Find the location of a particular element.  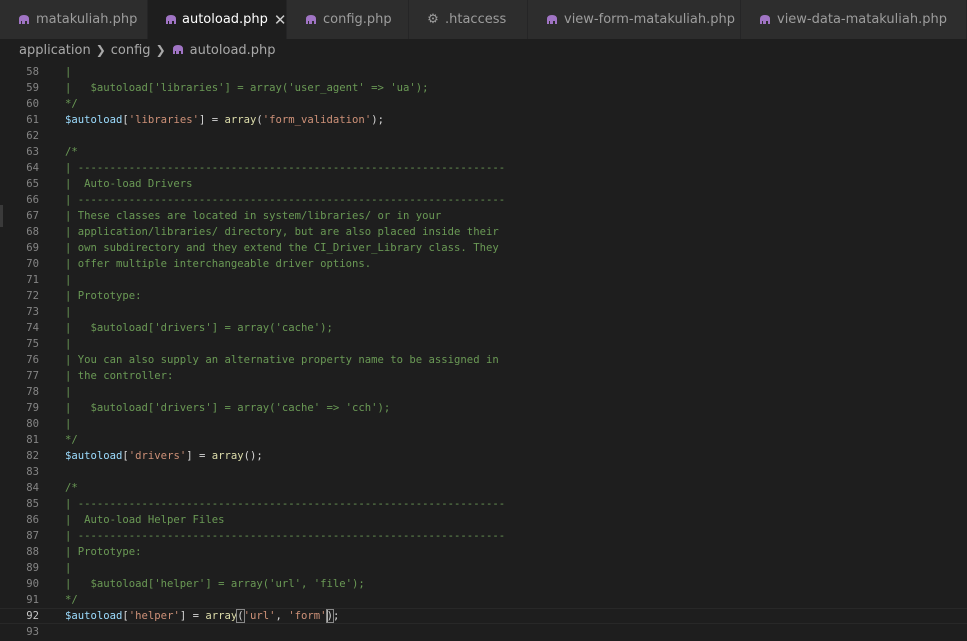

tab-label: view-form-matakuliah.php is located at coordinates (649, 19).